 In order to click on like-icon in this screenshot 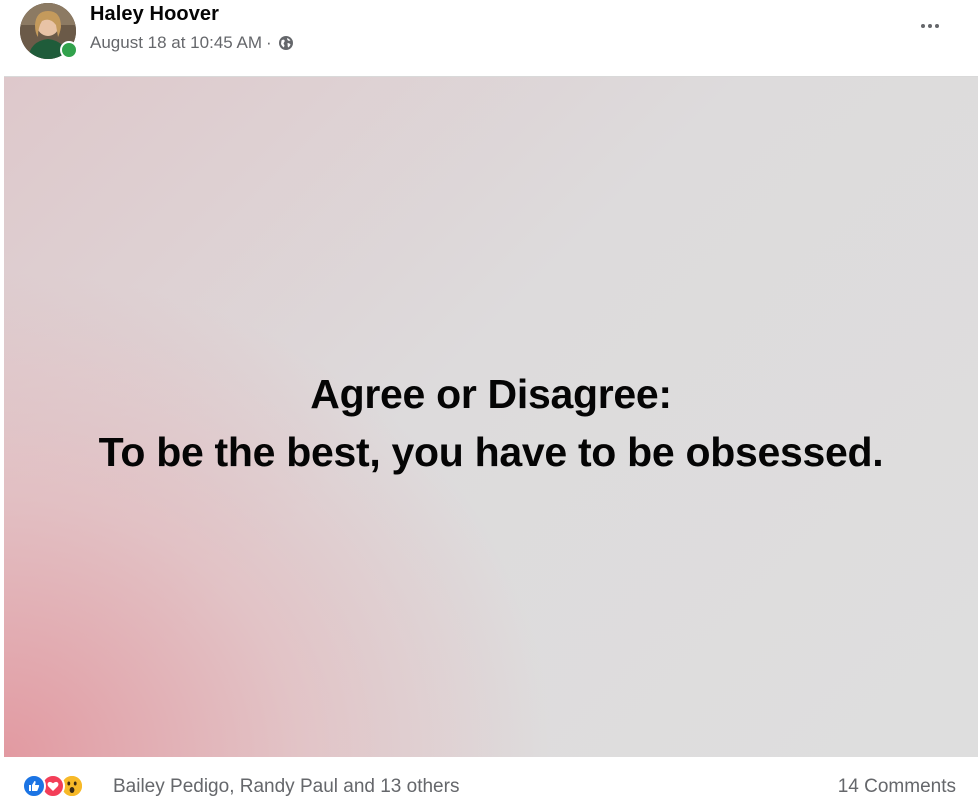, I will do `click(34, 786)`.